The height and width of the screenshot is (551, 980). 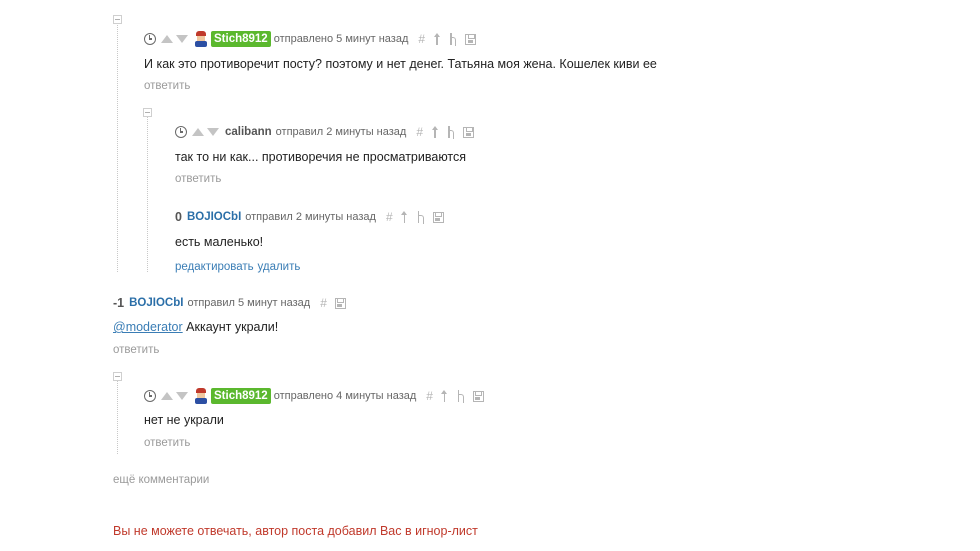 What do you see at coordinates (148, 327) in the screenshot?
I see `mention-link: @moderator` at bounding box center [148, 327].